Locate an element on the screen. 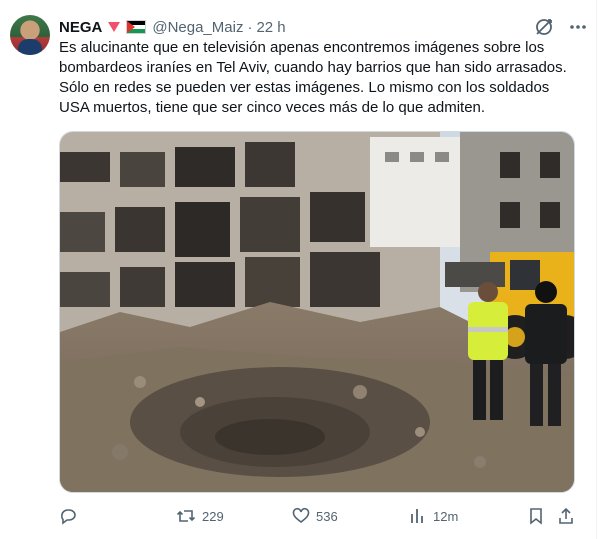  heart-icon is located at coordinates (301, 516).